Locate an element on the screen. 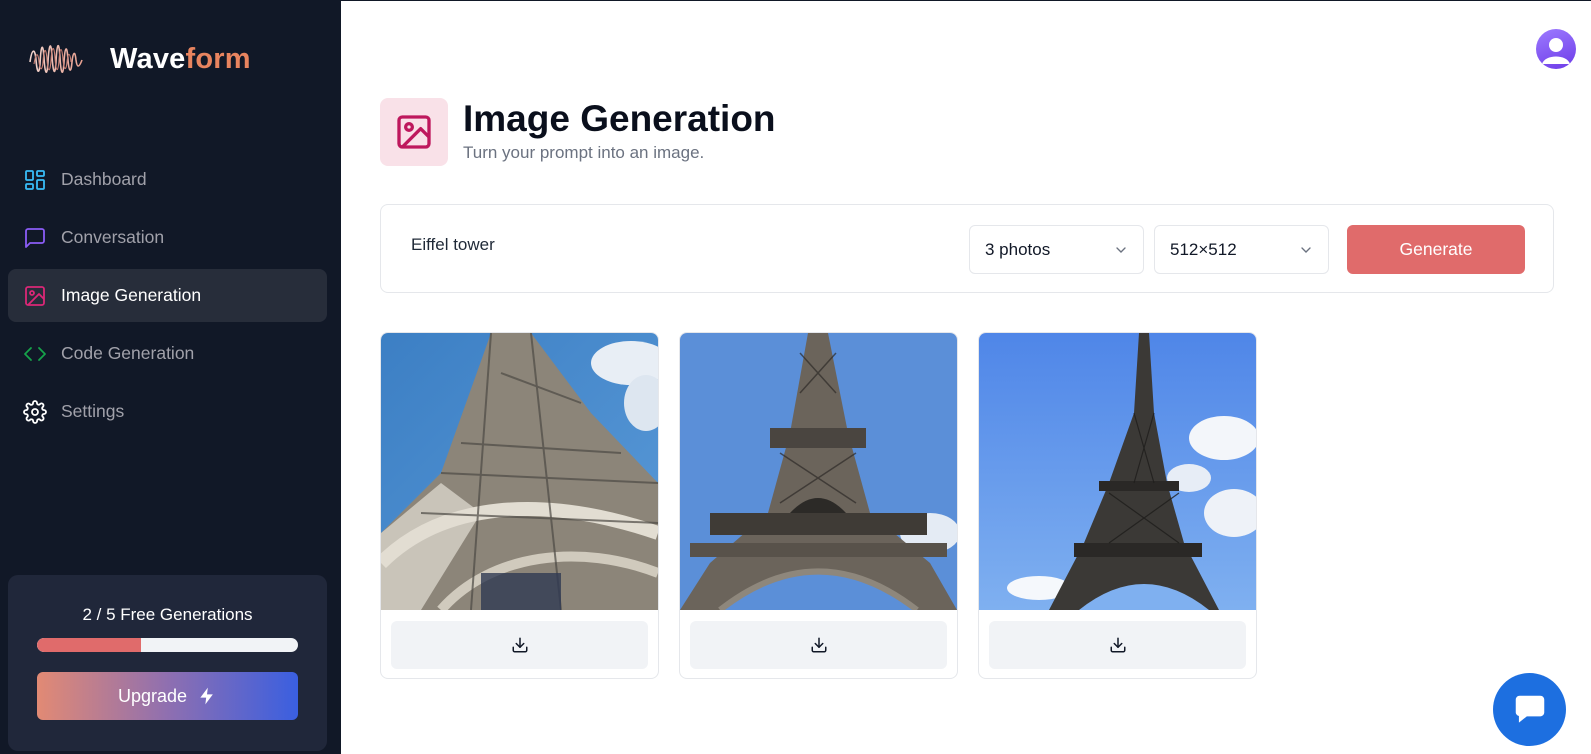  prompt-form: 3 photos 512×512 Generate is located at coordinates (967, 248).